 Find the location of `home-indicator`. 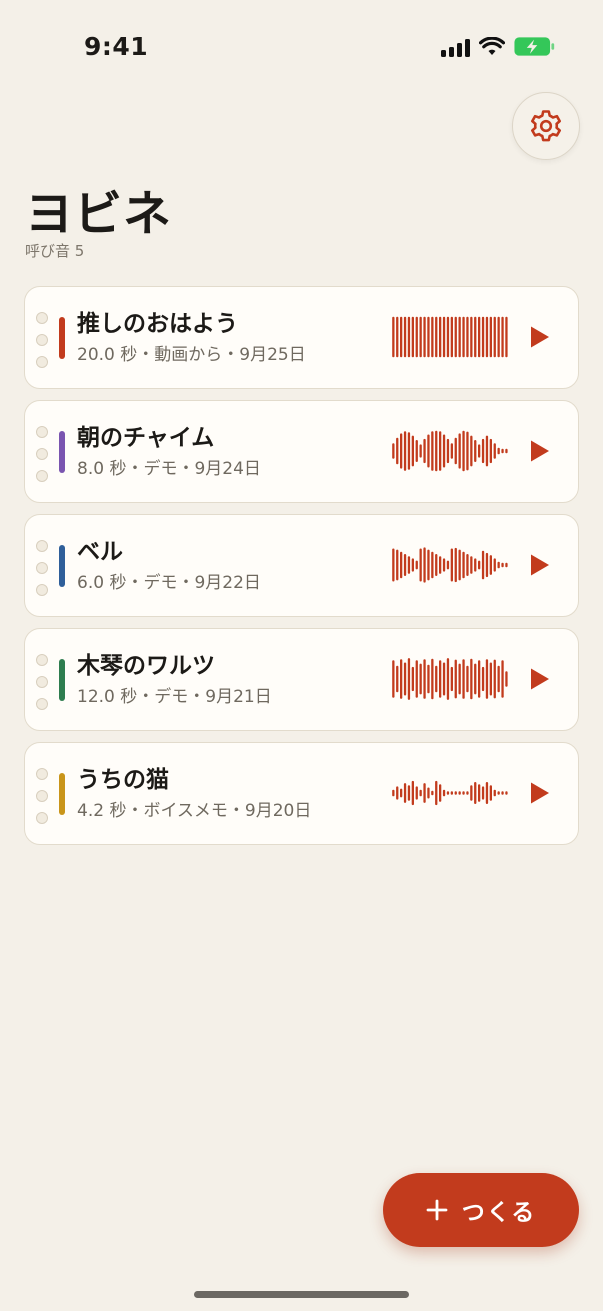

home-indicator is located at coordinates (301, 1294).